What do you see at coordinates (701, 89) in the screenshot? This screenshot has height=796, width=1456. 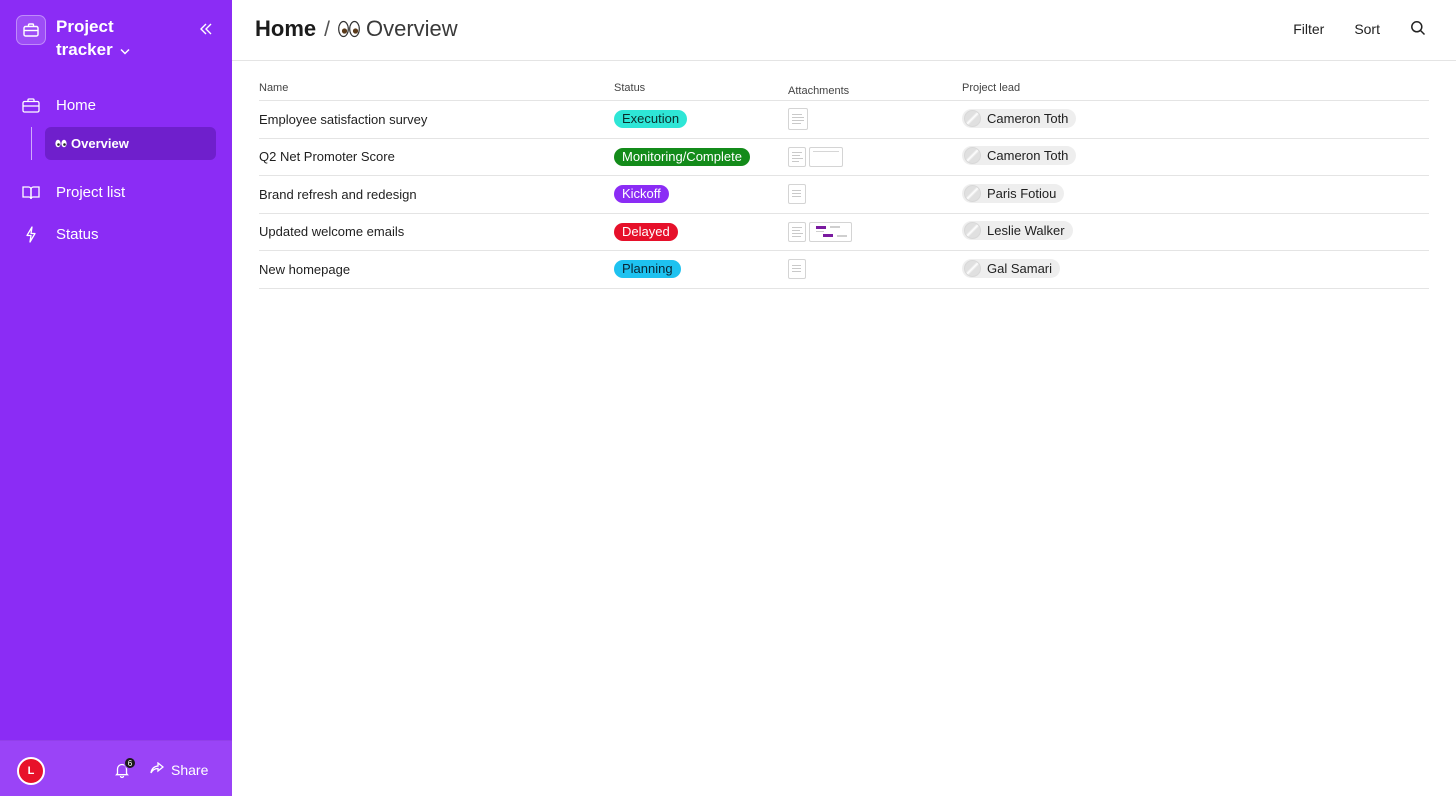 I see `column-header-status: Status` at bounding box center [701, 89].